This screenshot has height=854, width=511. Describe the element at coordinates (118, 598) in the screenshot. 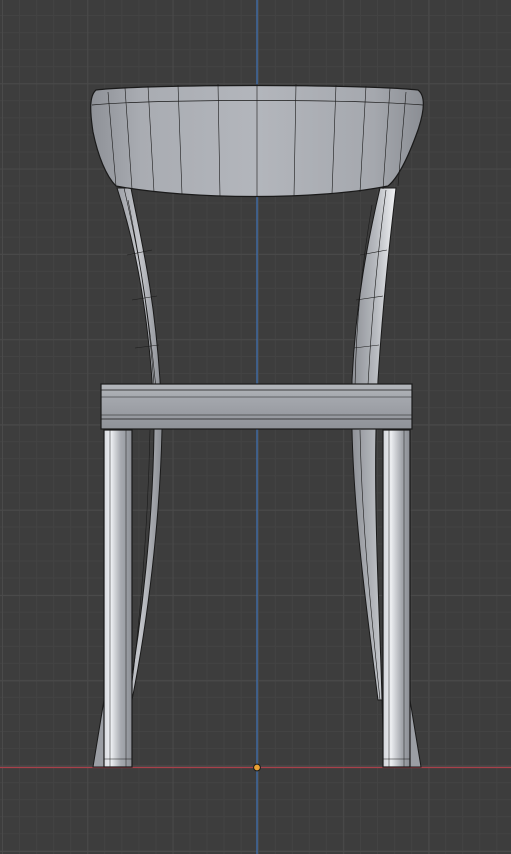

I see `front-leg-left` at that location.